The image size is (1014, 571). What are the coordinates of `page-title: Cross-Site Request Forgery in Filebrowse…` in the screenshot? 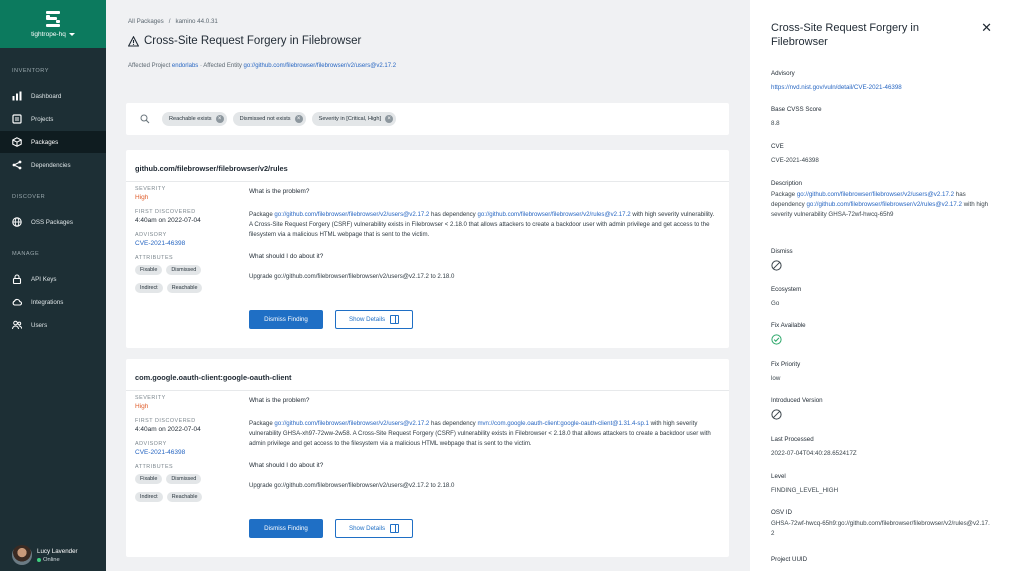 It's located at (244, 41).